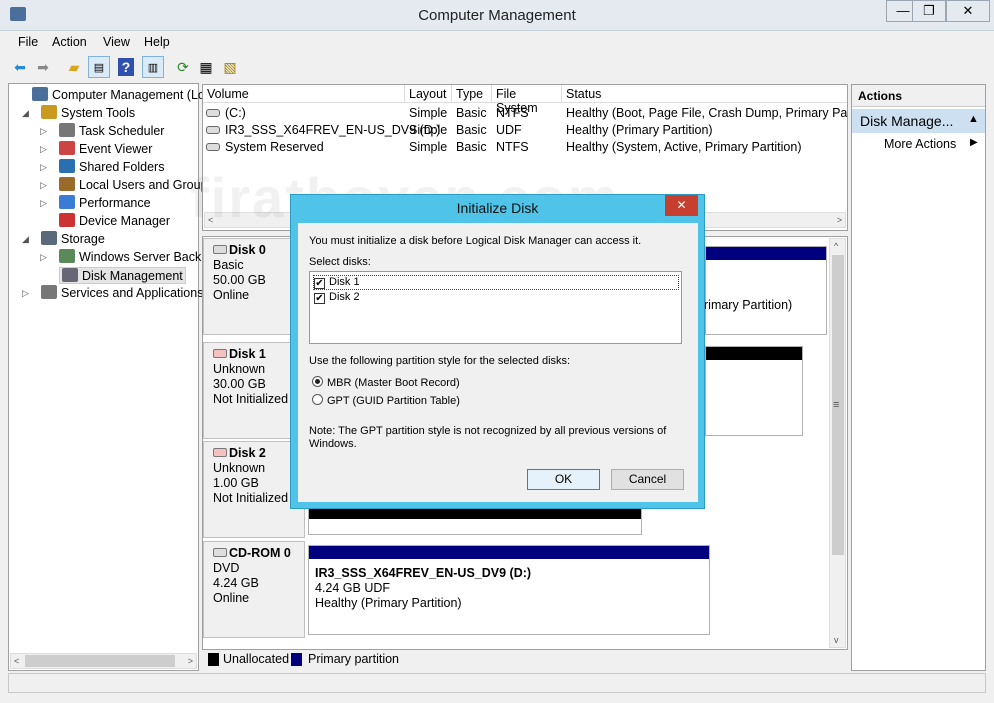 The image size is (994, 703). What do you see at coordinates (527, 100) in the screenshot?
I see `column-file-system: File System` at bounding box center [527, 100].